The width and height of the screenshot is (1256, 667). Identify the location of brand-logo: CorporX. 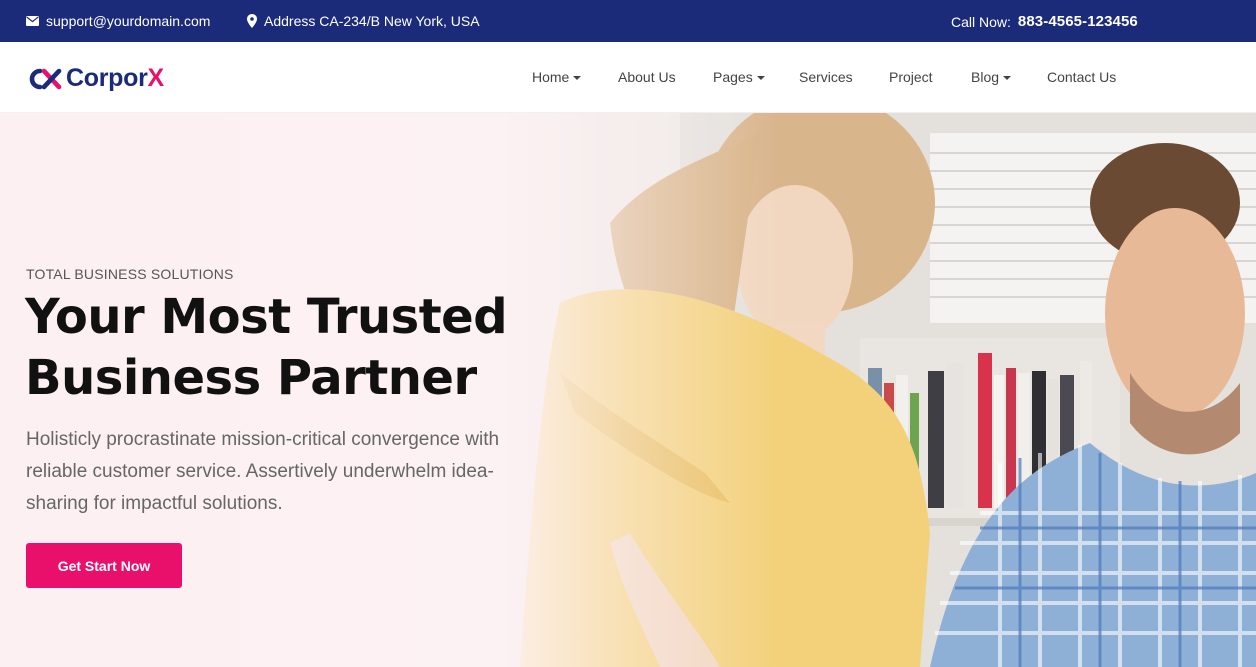
(95, 78).